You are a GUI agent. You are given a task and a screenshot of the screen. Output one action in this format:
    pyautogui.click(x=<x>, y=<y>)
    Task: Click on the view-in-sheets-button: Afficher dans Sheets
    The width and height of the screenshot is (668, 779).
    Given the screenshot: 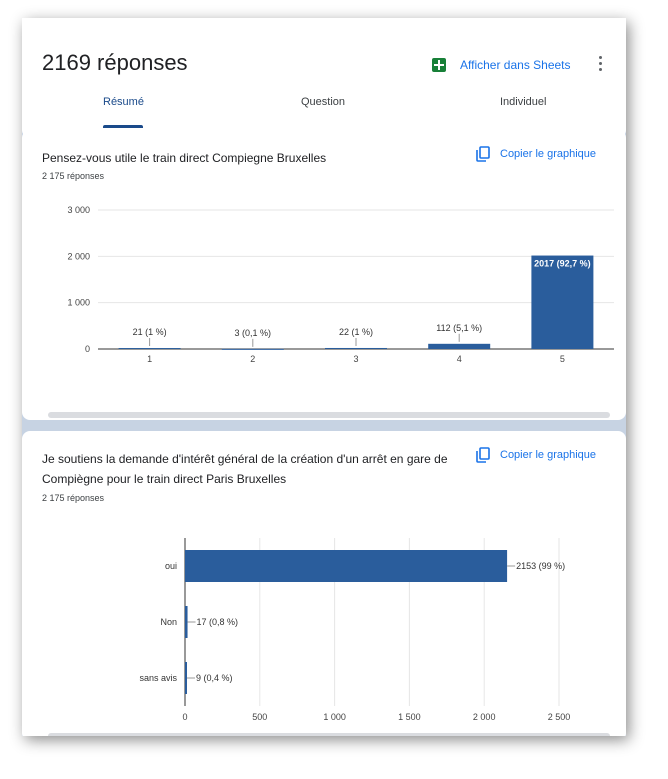 What is the action you would take?
    pyautogui.click(x=501, y=65)
    